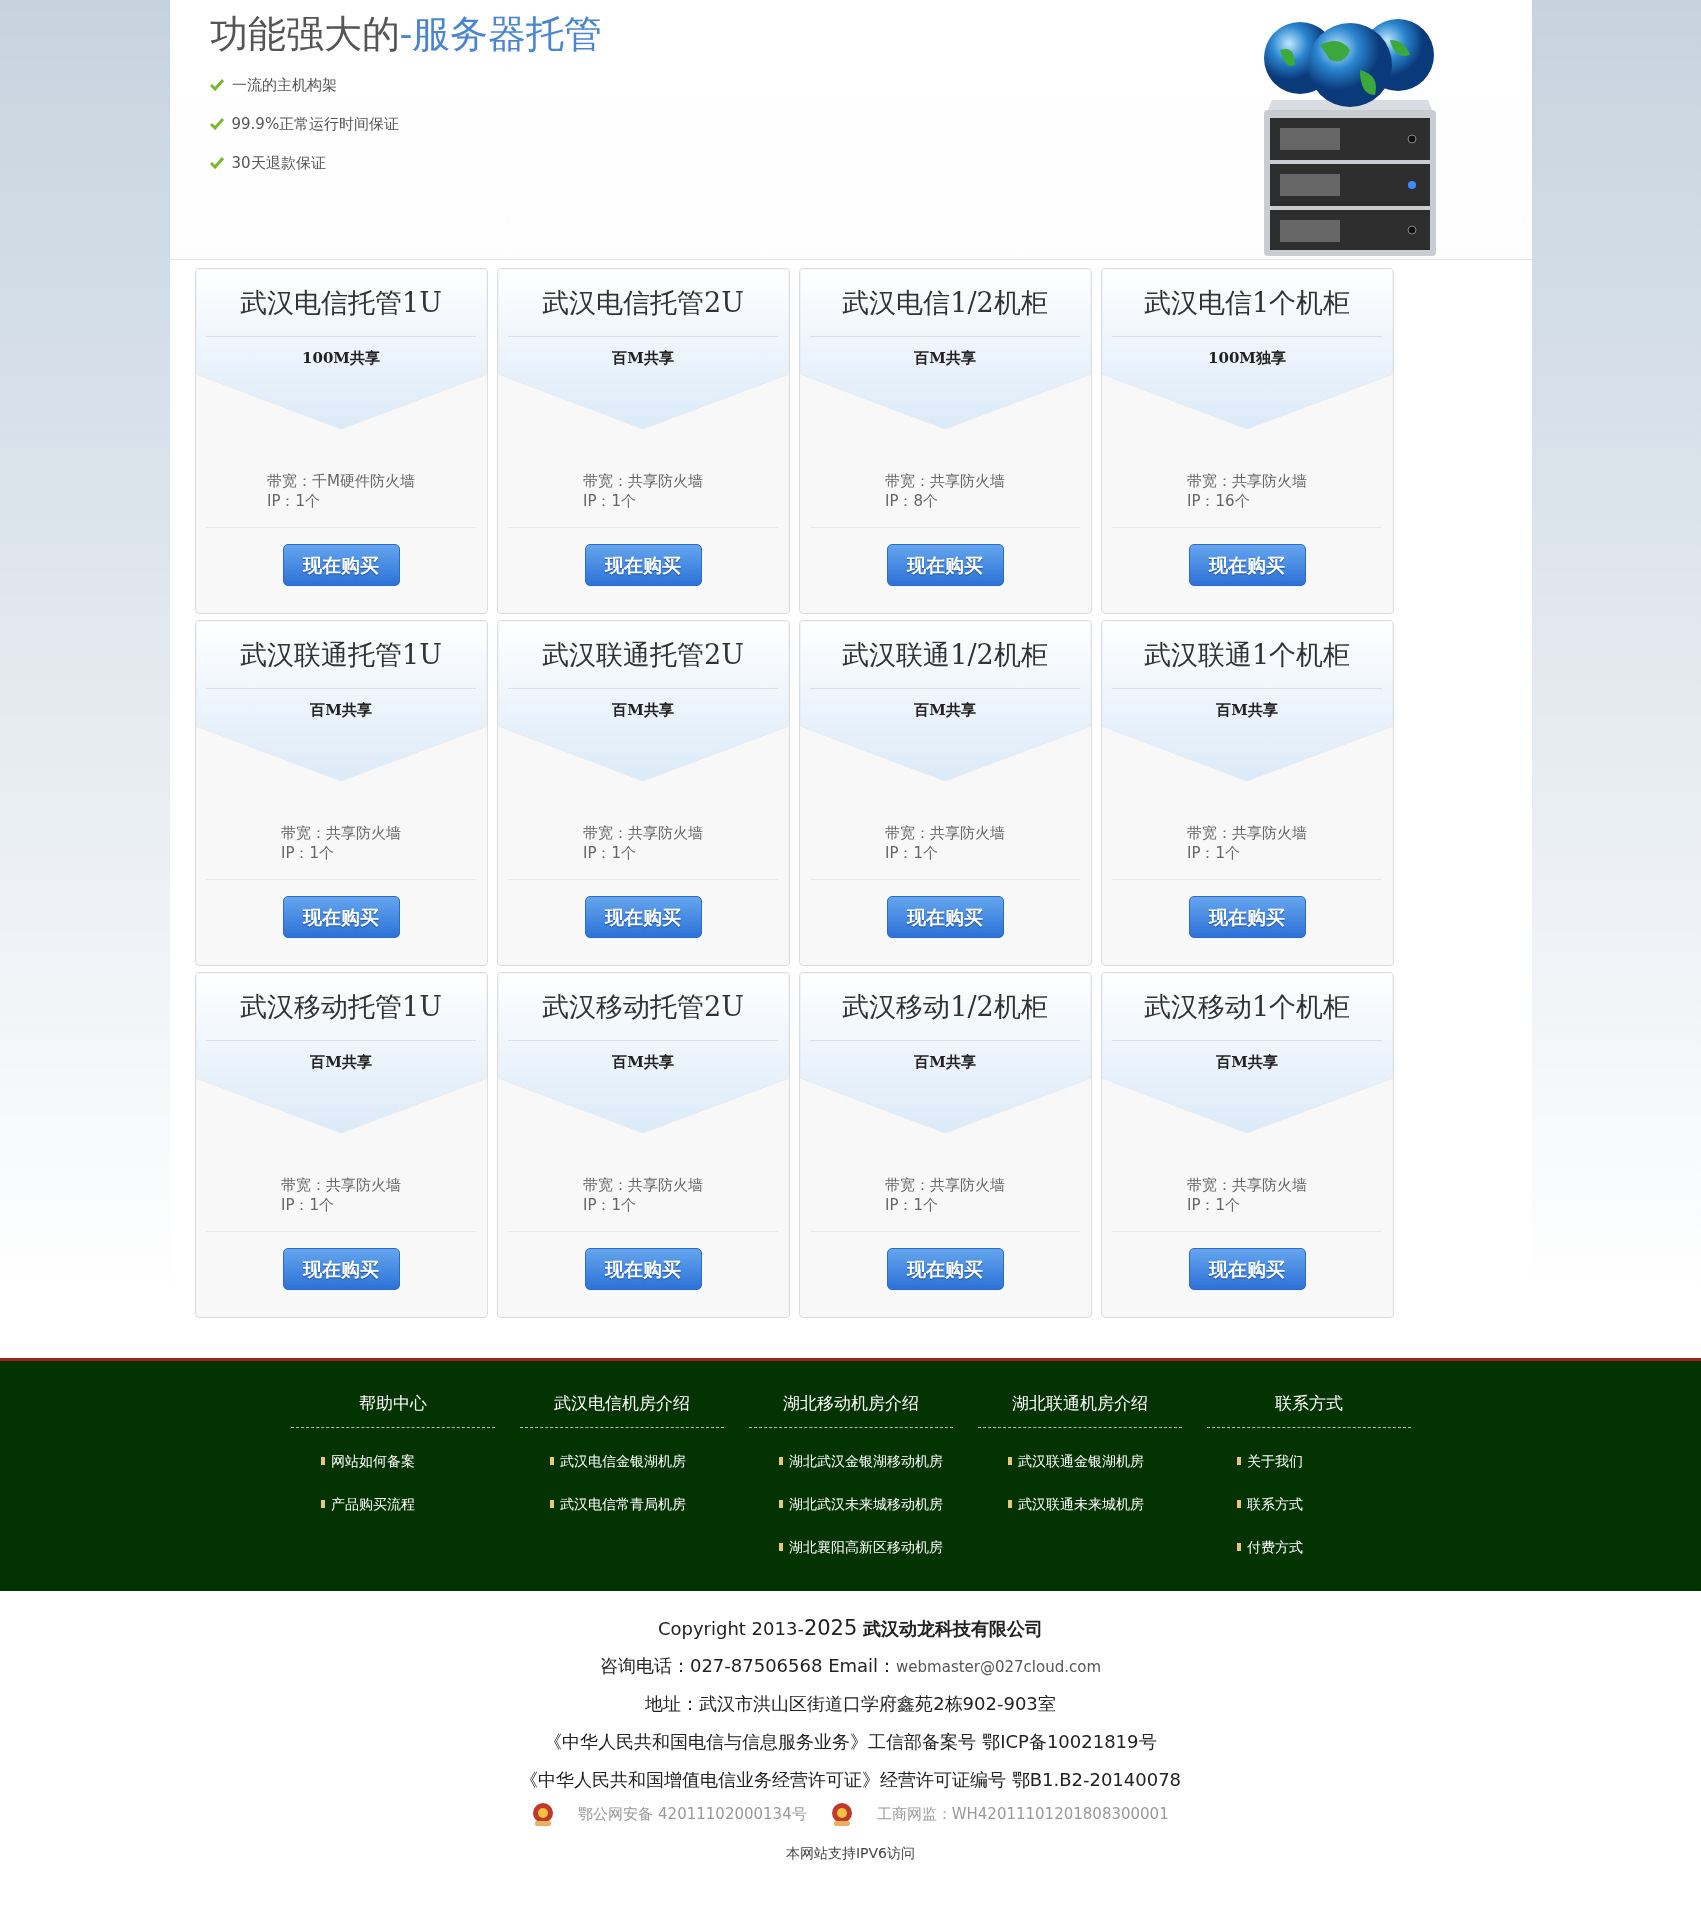  Describe the element at coordinates (748, 1665) in the screenshot. I see `contact-text: 咨询电话：027-87506568 Email：` at that location.